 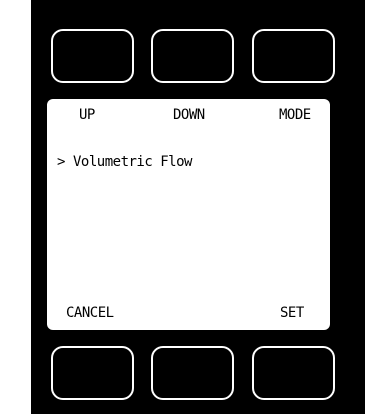 I want to click on hw-button-down, so click(x=192, y=56).